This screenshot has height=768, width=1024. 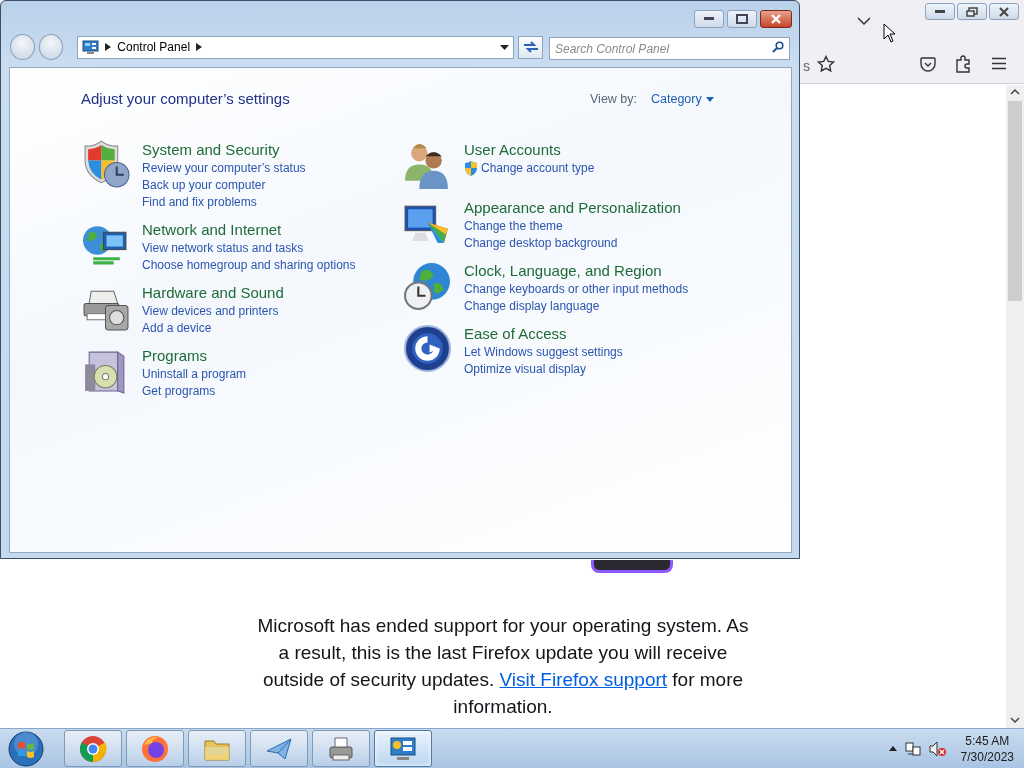 What do you see at coordinates (529, 150) in the screenshot?
I see `category-link: User Accounts` at bounding box center [529, 150].